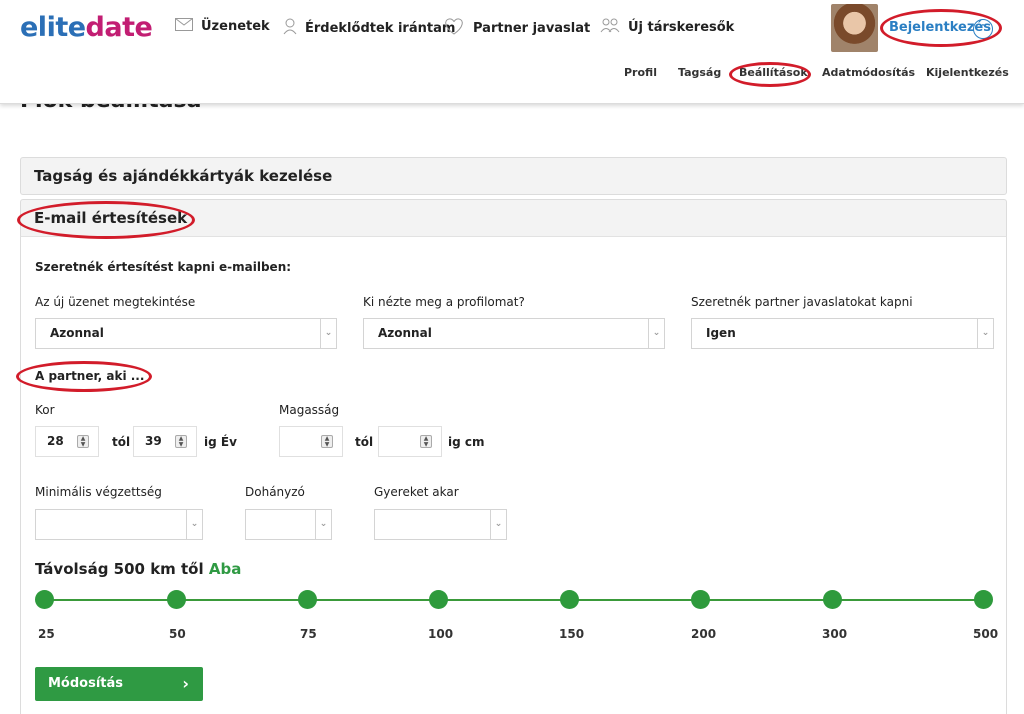 The width and height of the screenshot is (1024, 714). What do you see at coordinates (514, 333) in the screenshot?
I see `profile-views-select: Azonnal ⌄` at bounding box center [514, 333].